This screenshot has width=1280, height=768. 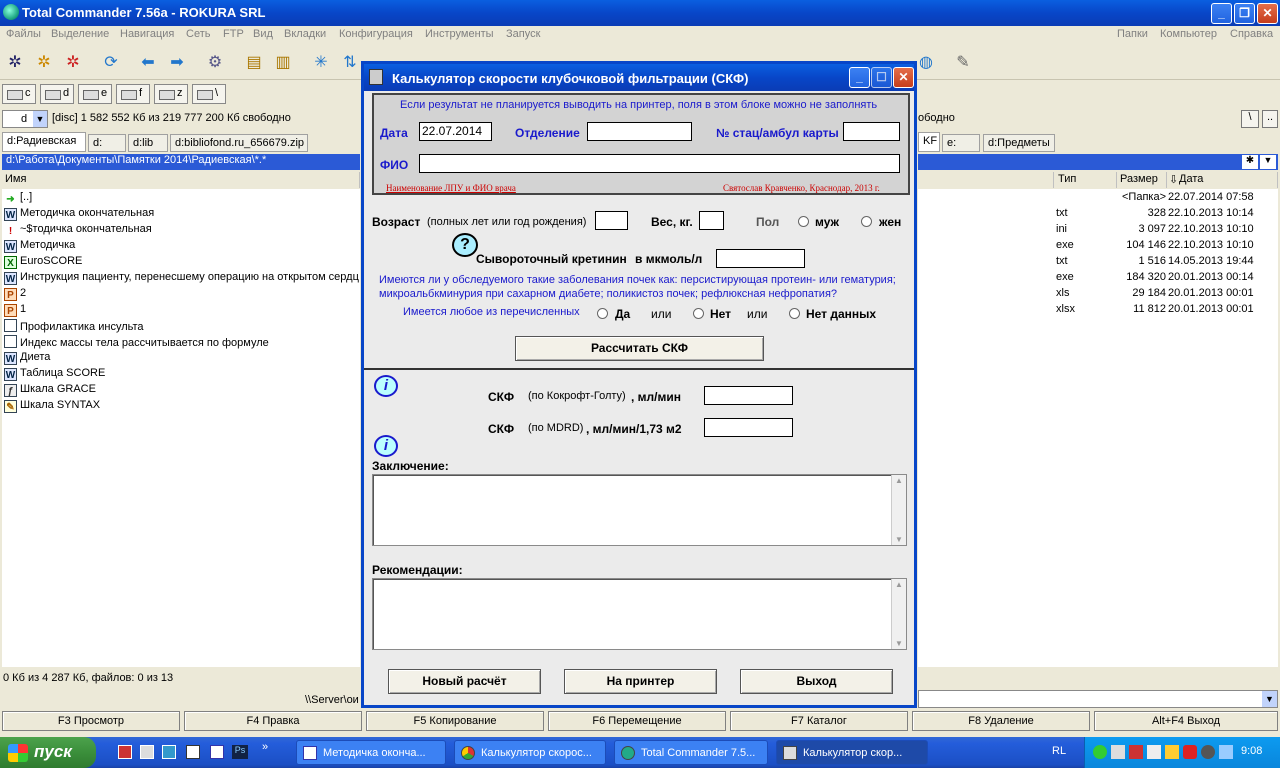 What do you see at coordinates (240, 752) in the screenshot?
I see `photoshop-icon: Ps` at bounding box center [240, 752].